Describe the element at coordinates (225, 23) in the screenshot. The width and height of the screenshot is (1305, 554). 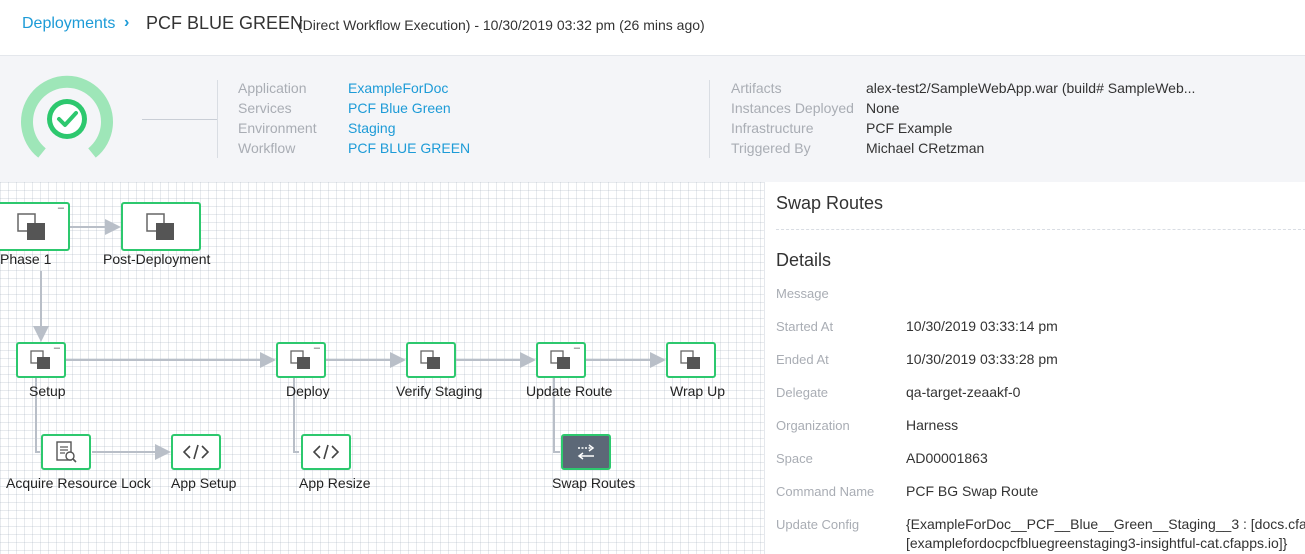
I see `page-title: PCF BLUE GREEN` at that location.